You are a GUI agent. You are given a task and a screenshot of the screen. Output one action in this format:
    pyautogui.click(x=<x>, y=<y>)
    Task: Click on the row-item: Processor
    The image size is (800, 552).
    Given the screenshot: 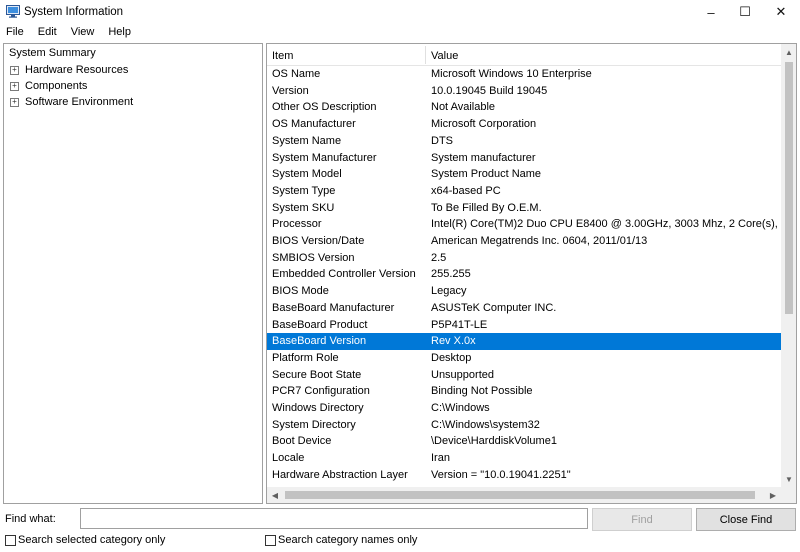 What is the action you would take?
    pyautogui.click(x=297, y=224)
    